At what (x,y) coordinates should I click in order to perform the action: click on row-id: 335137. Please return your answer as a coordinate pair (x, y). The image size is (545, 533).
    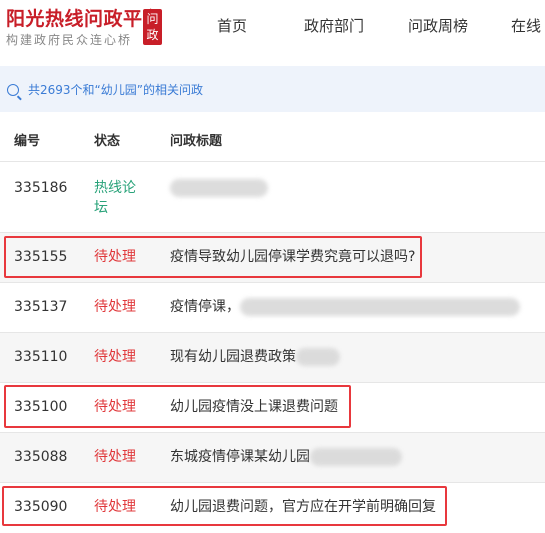
    Looking at the image, I should click on (41, 307).